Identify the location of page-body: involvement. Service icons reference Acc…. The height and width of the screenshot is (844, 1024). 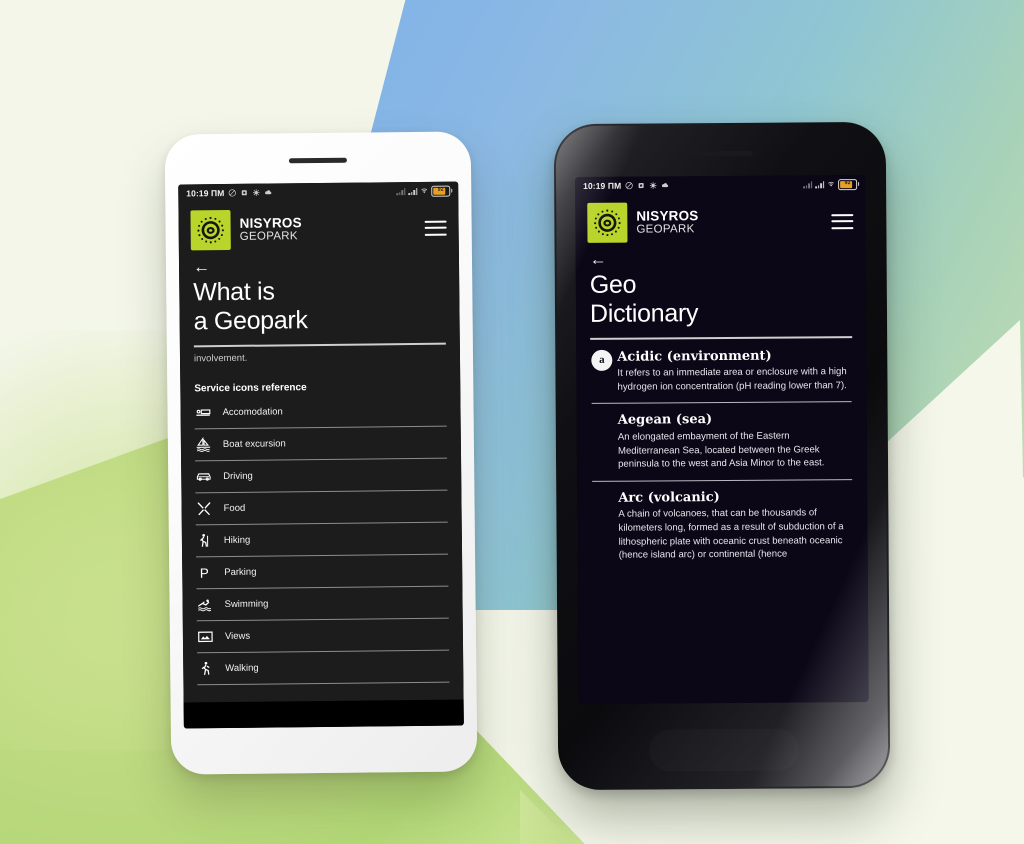
(322, 523).